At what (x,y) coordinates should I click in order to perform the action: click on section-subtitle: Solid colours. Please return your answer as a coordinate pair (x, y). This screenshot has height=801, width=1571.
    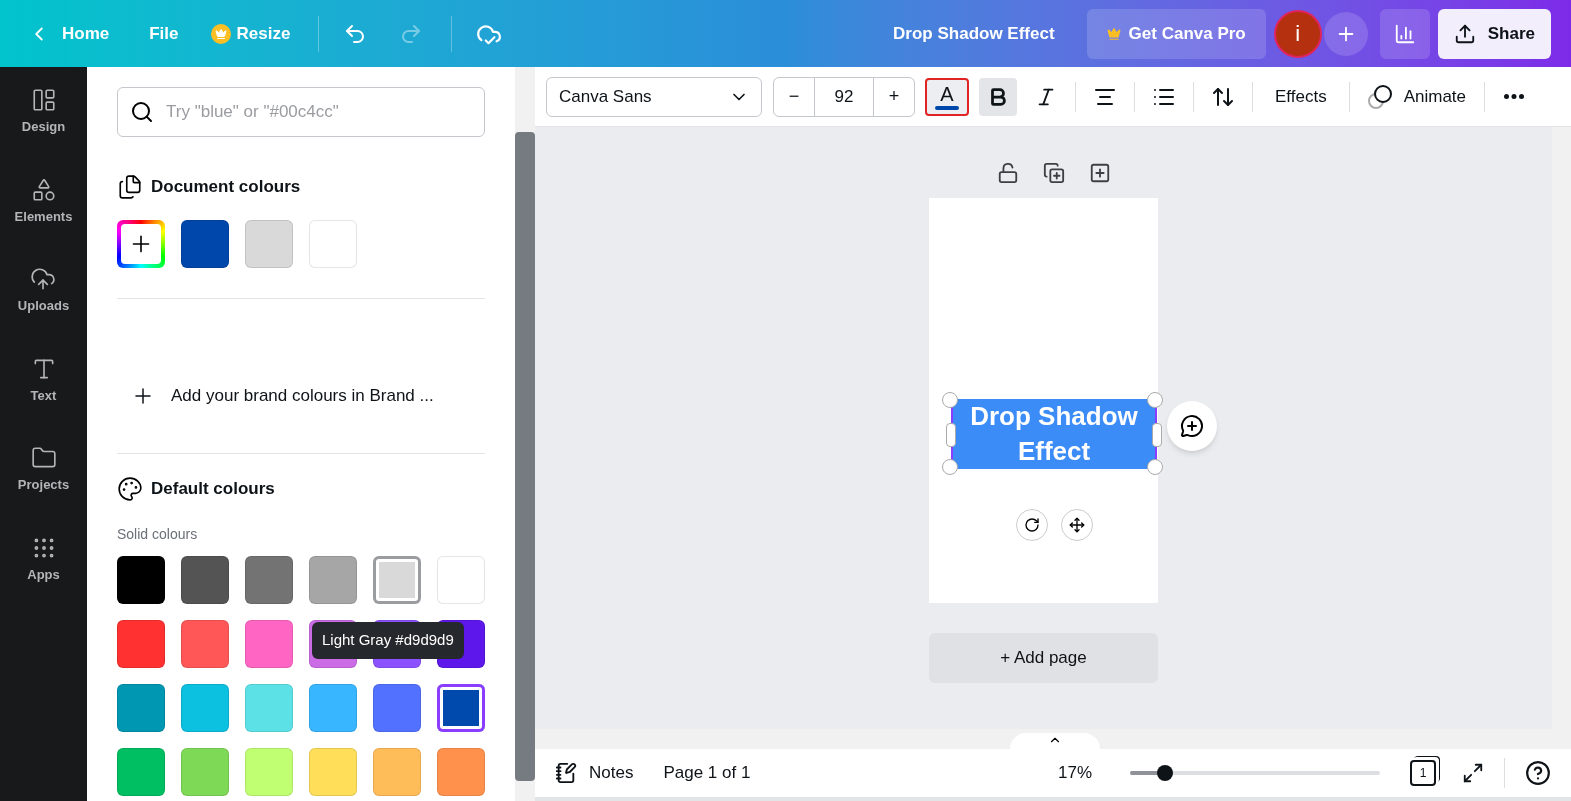
    Looking at the image, I should click on (158, 534).